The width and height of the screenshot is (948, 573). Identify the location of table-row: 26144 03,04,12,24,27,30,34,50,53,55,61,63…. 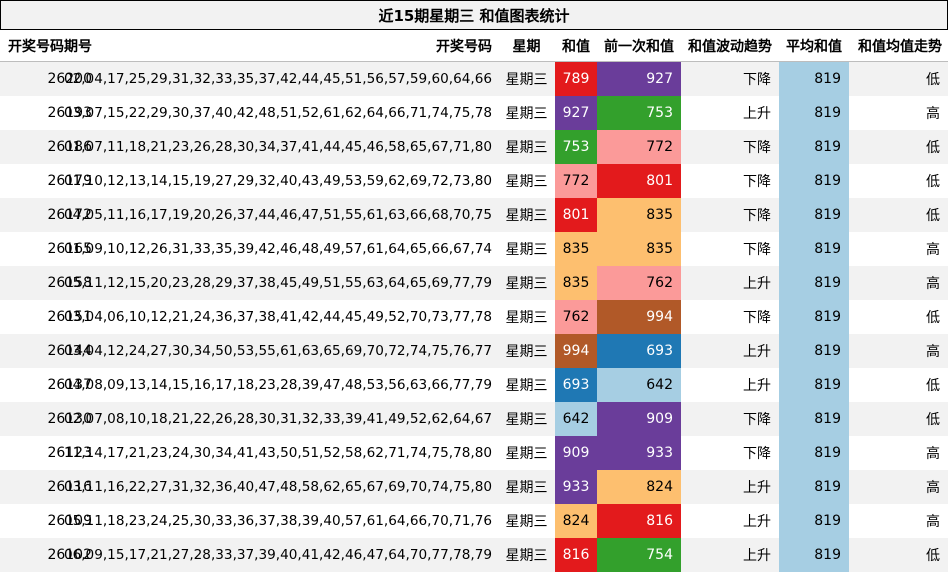
(474, 351).